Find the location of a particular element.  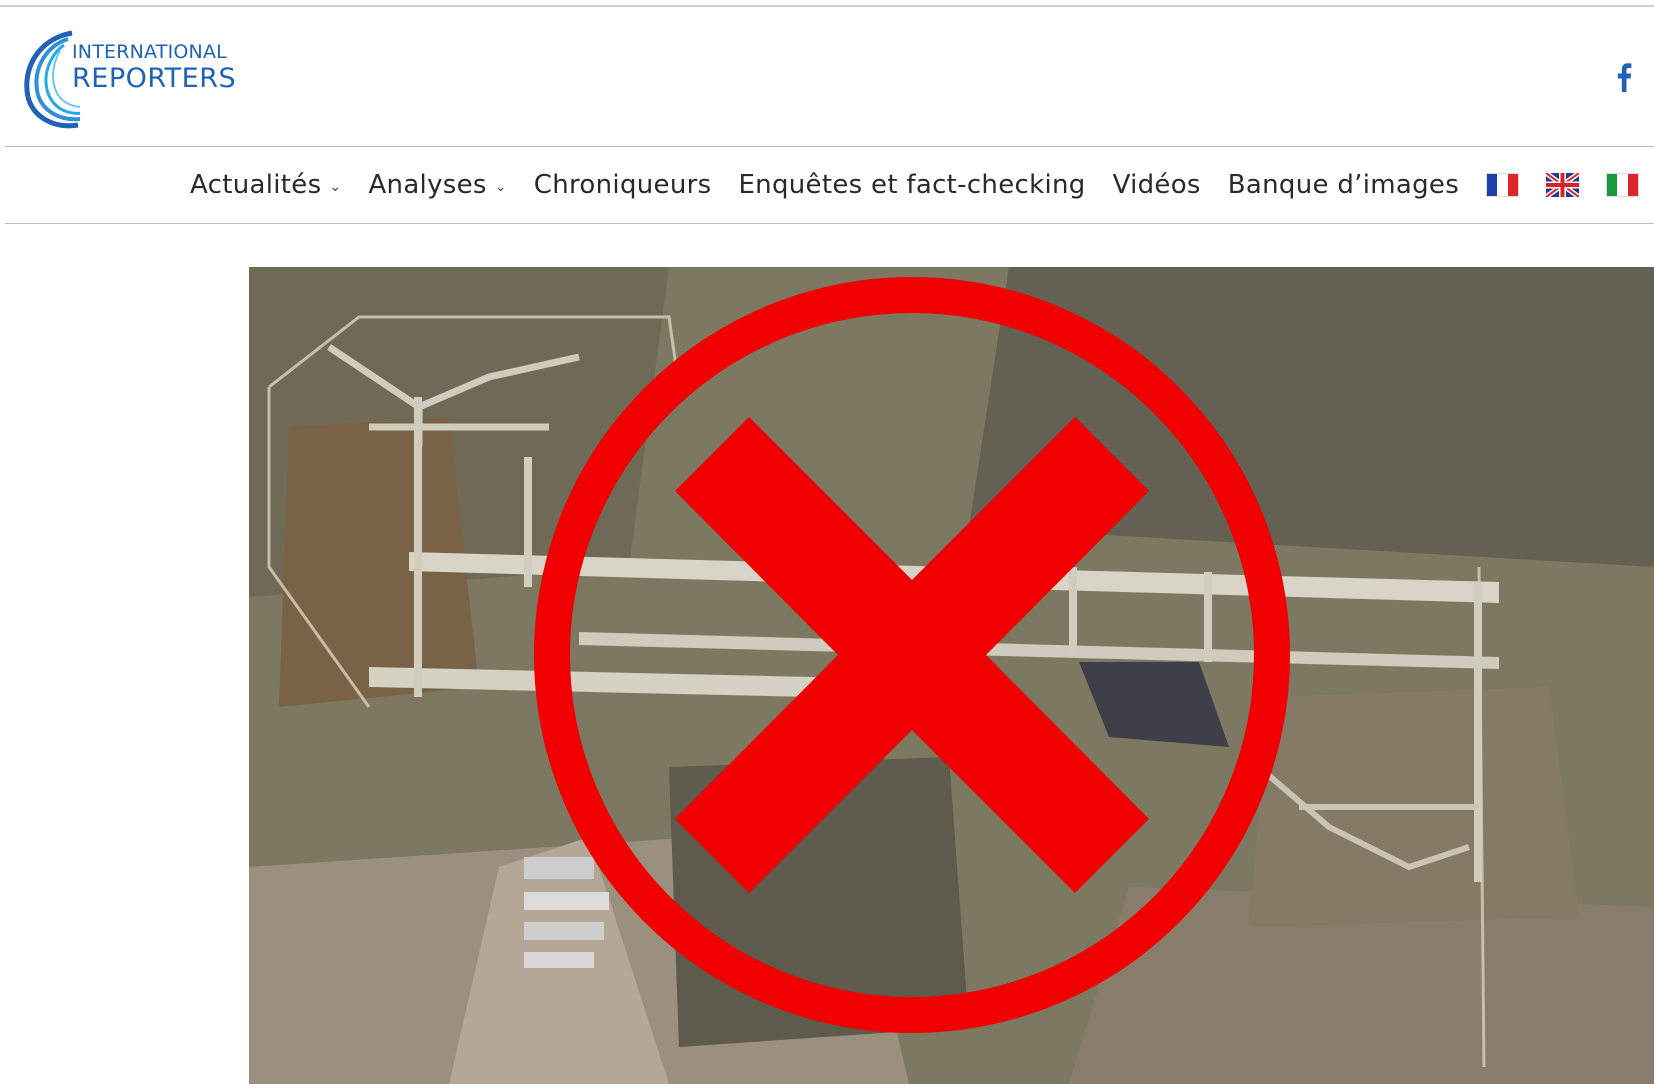

nav-item-actualites: Actualités ⌄ is located at coordinates (265, 185).